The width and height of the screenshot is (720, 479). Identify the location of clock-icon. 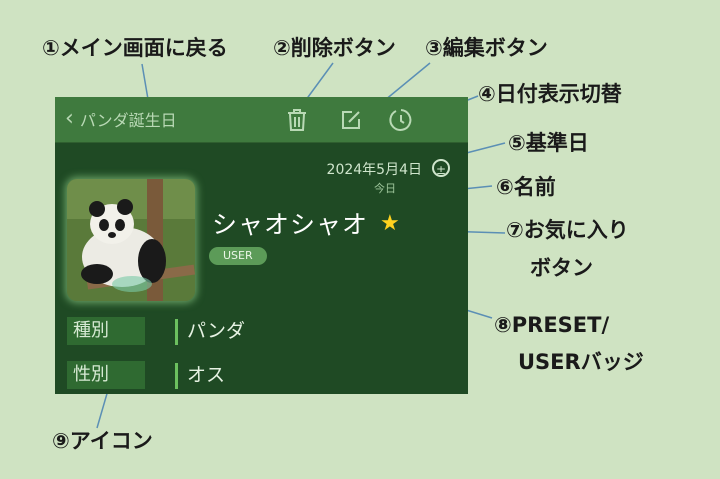
(400, 120).